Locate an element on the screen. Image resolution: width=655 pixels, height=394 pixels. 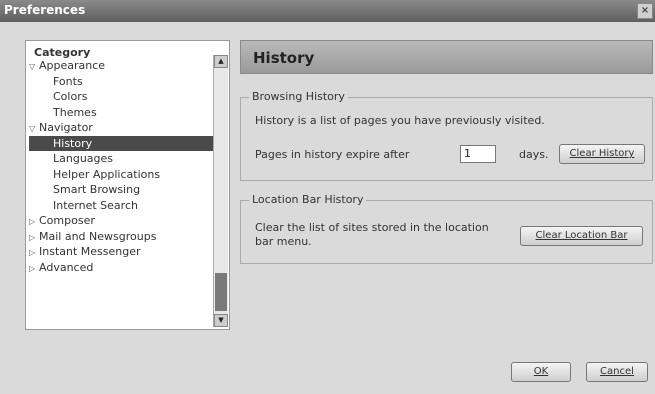
category-item-label: Themes is located at coordinates (75, 112).